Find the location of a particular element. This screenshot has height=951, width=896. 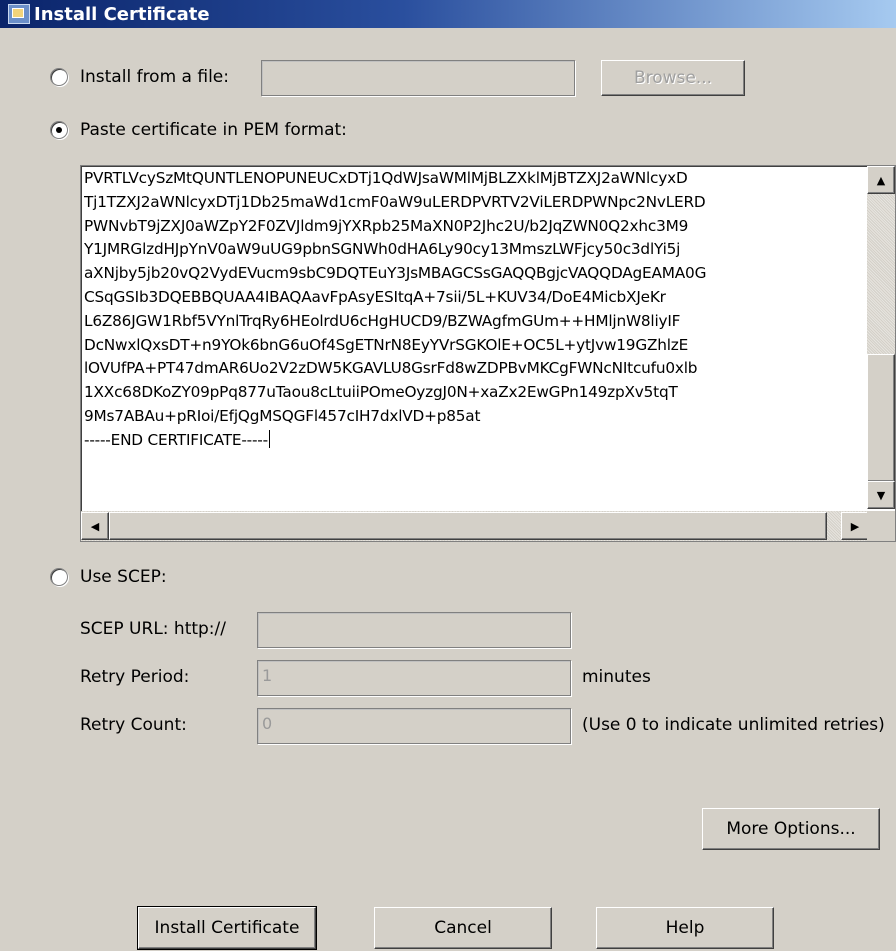

title-bar: Install Certificate is located at coordinates (448, 14).